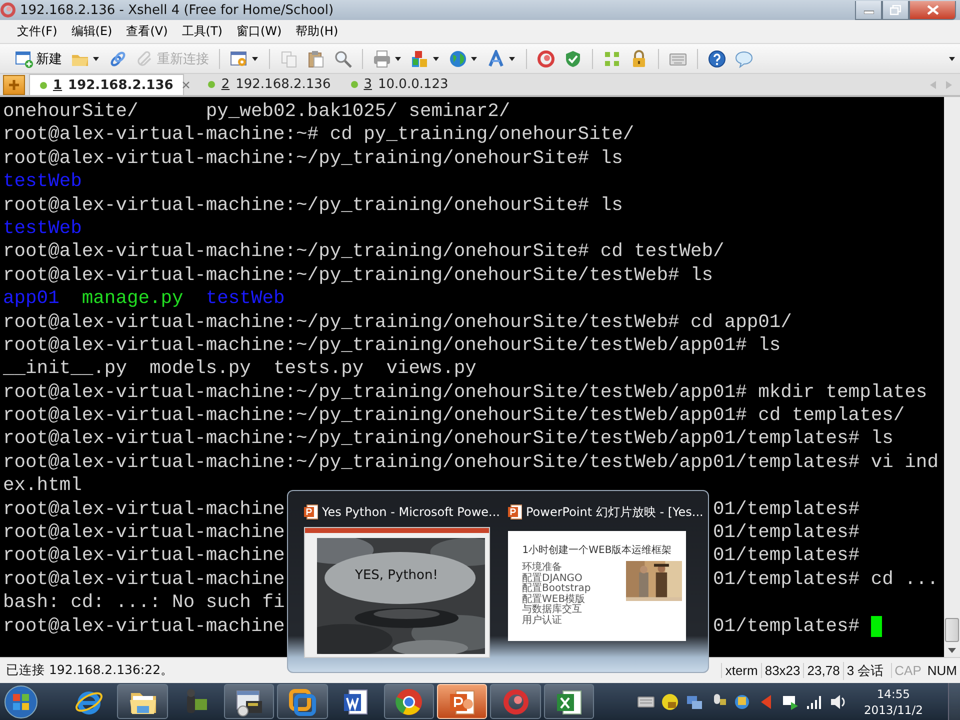 The image size is (960, 720). What do you see at coordinates (37, 31) in the screenshot?
I see `menu-item: 文件(F)` at bounding box center [37, 31].